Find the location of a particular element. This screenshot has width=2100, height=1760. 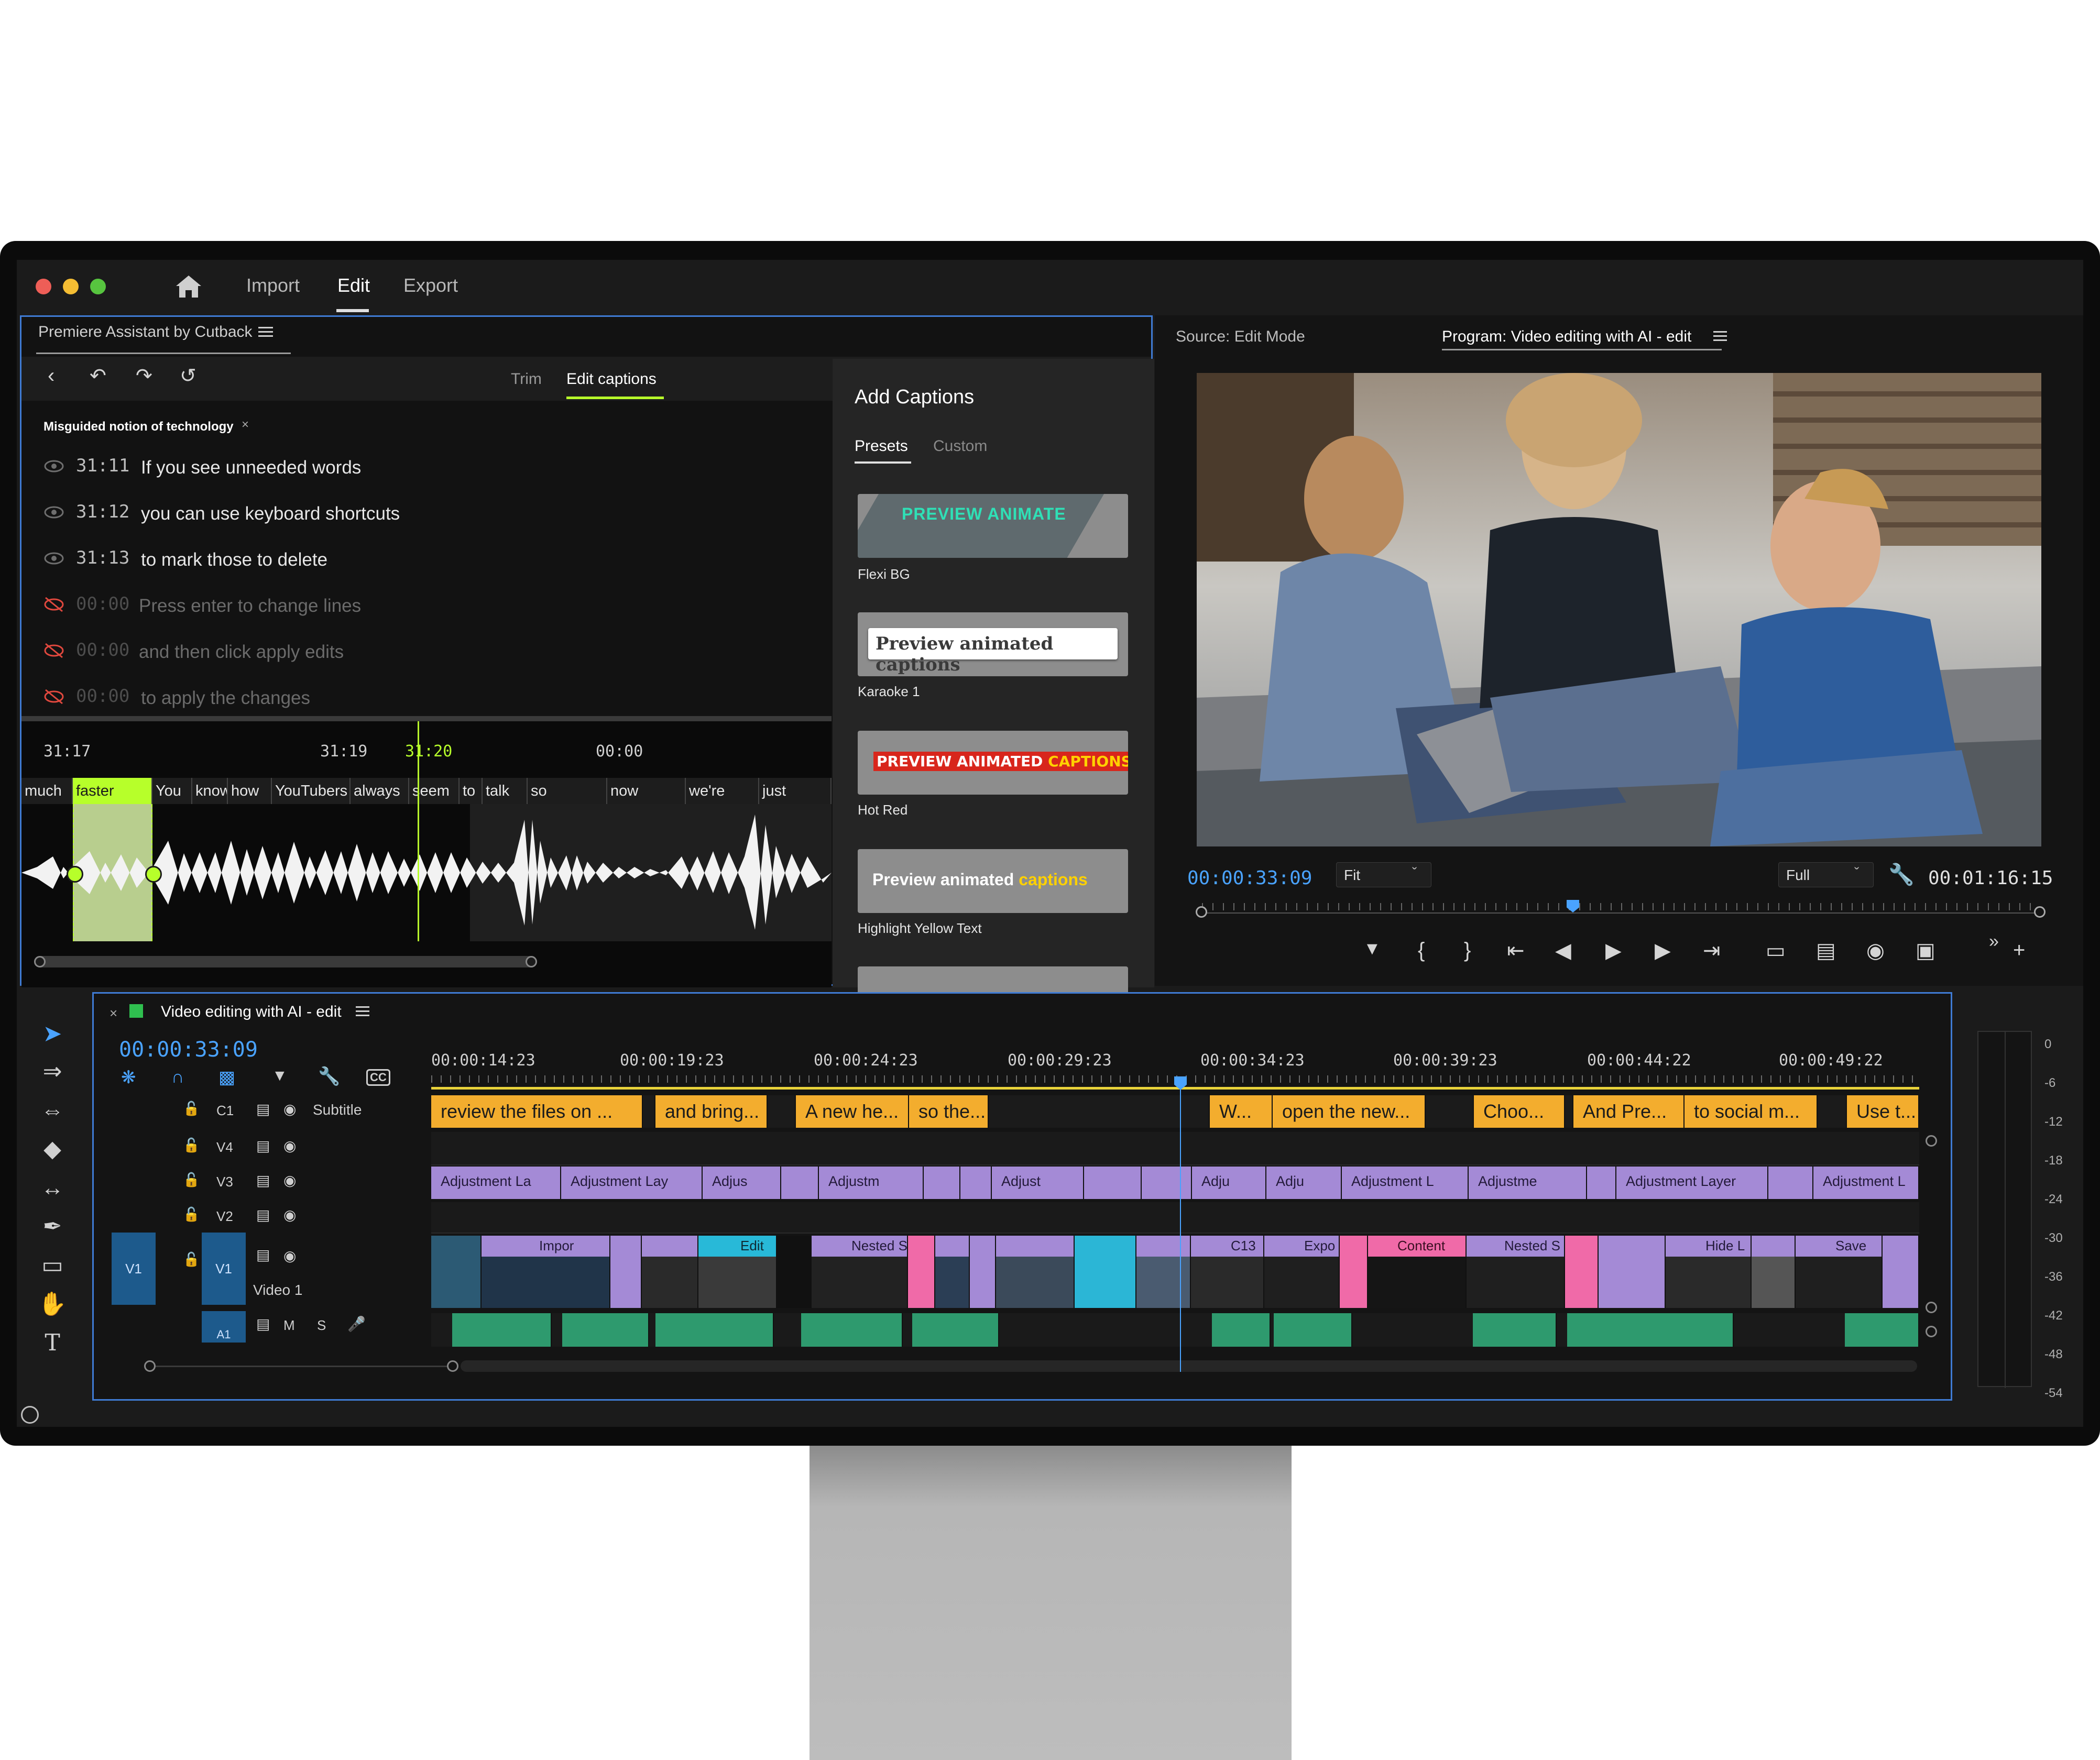

add-marker-icon: ▼ is located at coordinates (280, 1076).